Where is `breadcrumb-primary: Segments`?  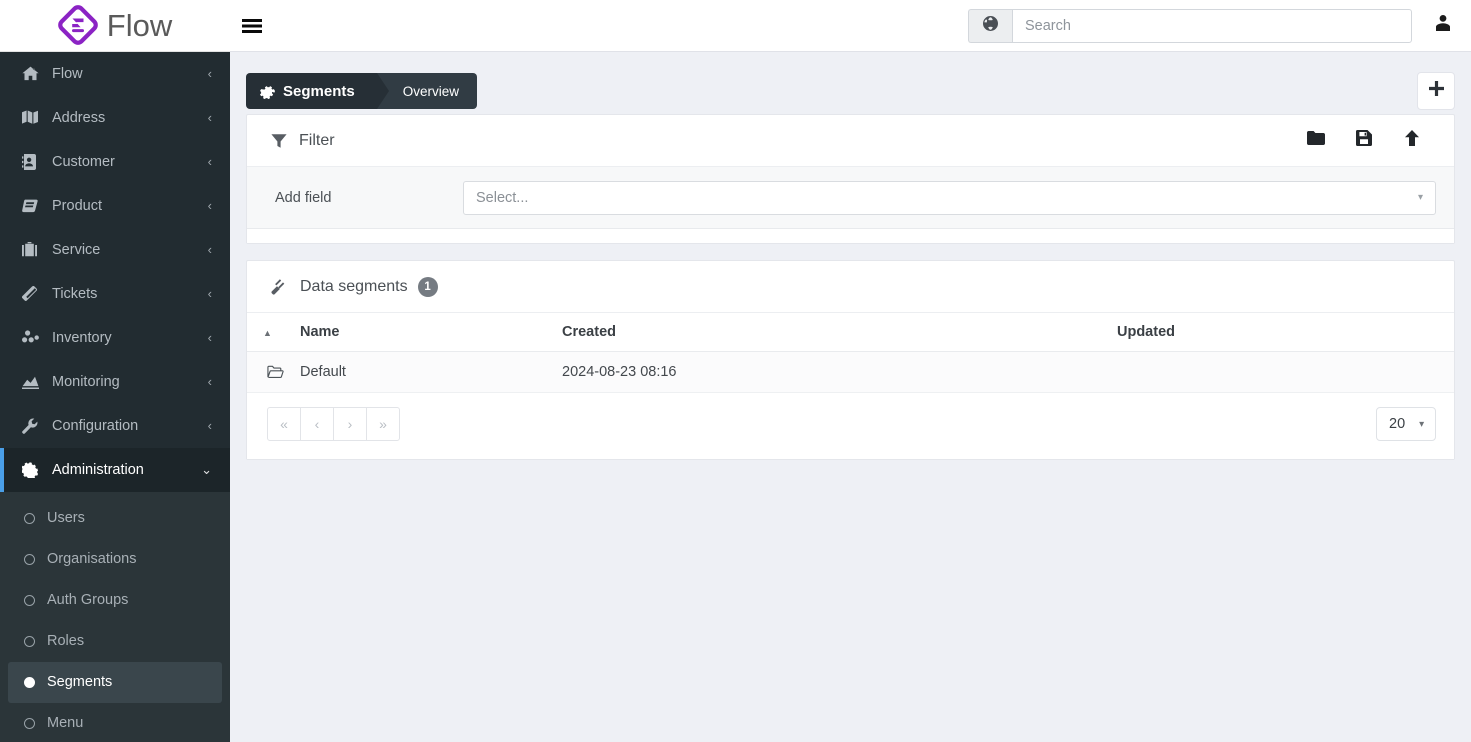
breadcrumb-primary: Segments is located at coordinates (317, 91).